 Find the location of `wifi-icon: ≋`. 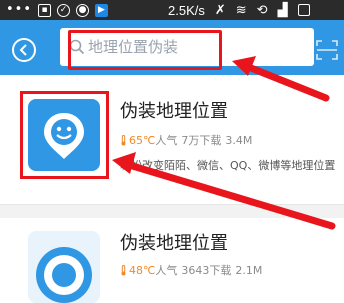

wifi-icon: ≋ is located at coordinates (241, 9).